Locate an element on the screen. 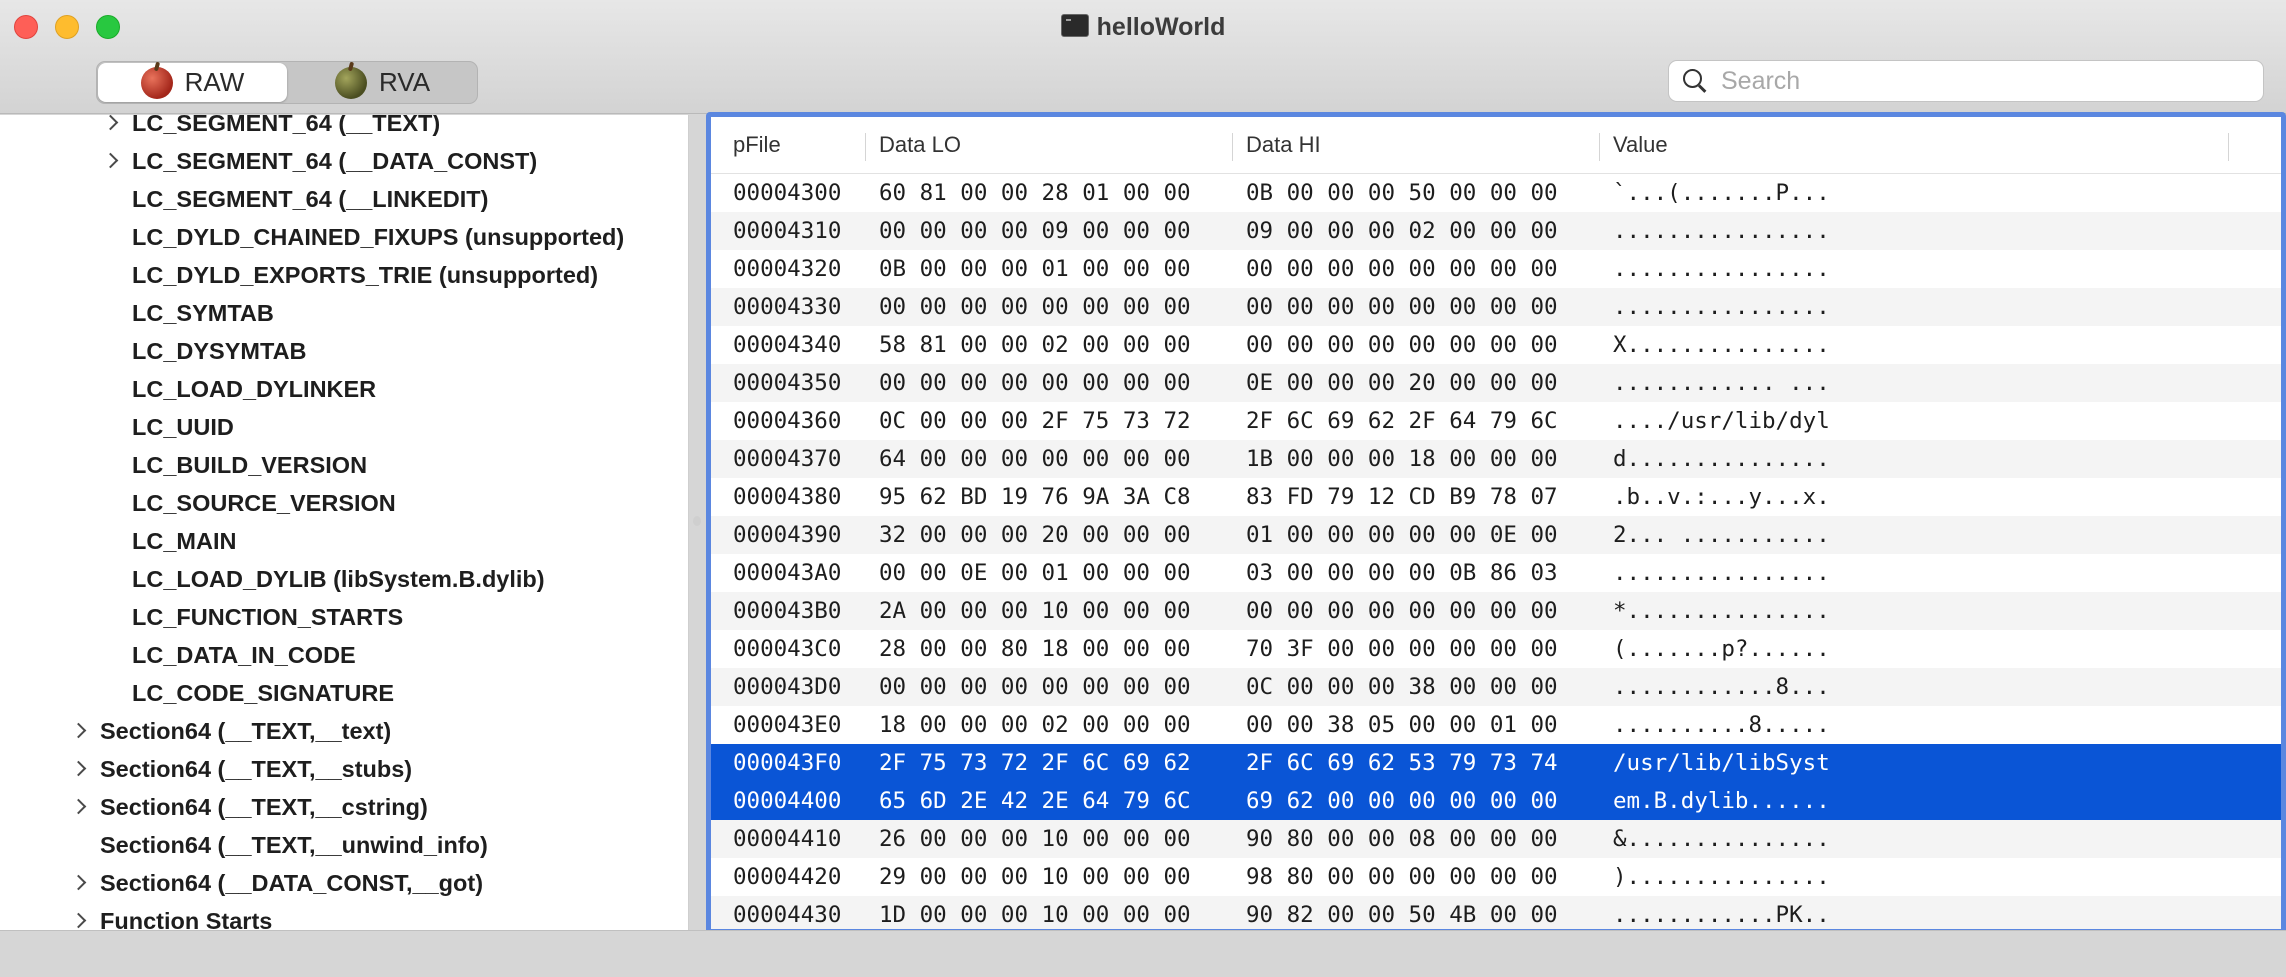 This screenshot has width=2286, height=977. tree-item: Section64 (__TEXT,__stubs) is located at coordinates (344, 769).